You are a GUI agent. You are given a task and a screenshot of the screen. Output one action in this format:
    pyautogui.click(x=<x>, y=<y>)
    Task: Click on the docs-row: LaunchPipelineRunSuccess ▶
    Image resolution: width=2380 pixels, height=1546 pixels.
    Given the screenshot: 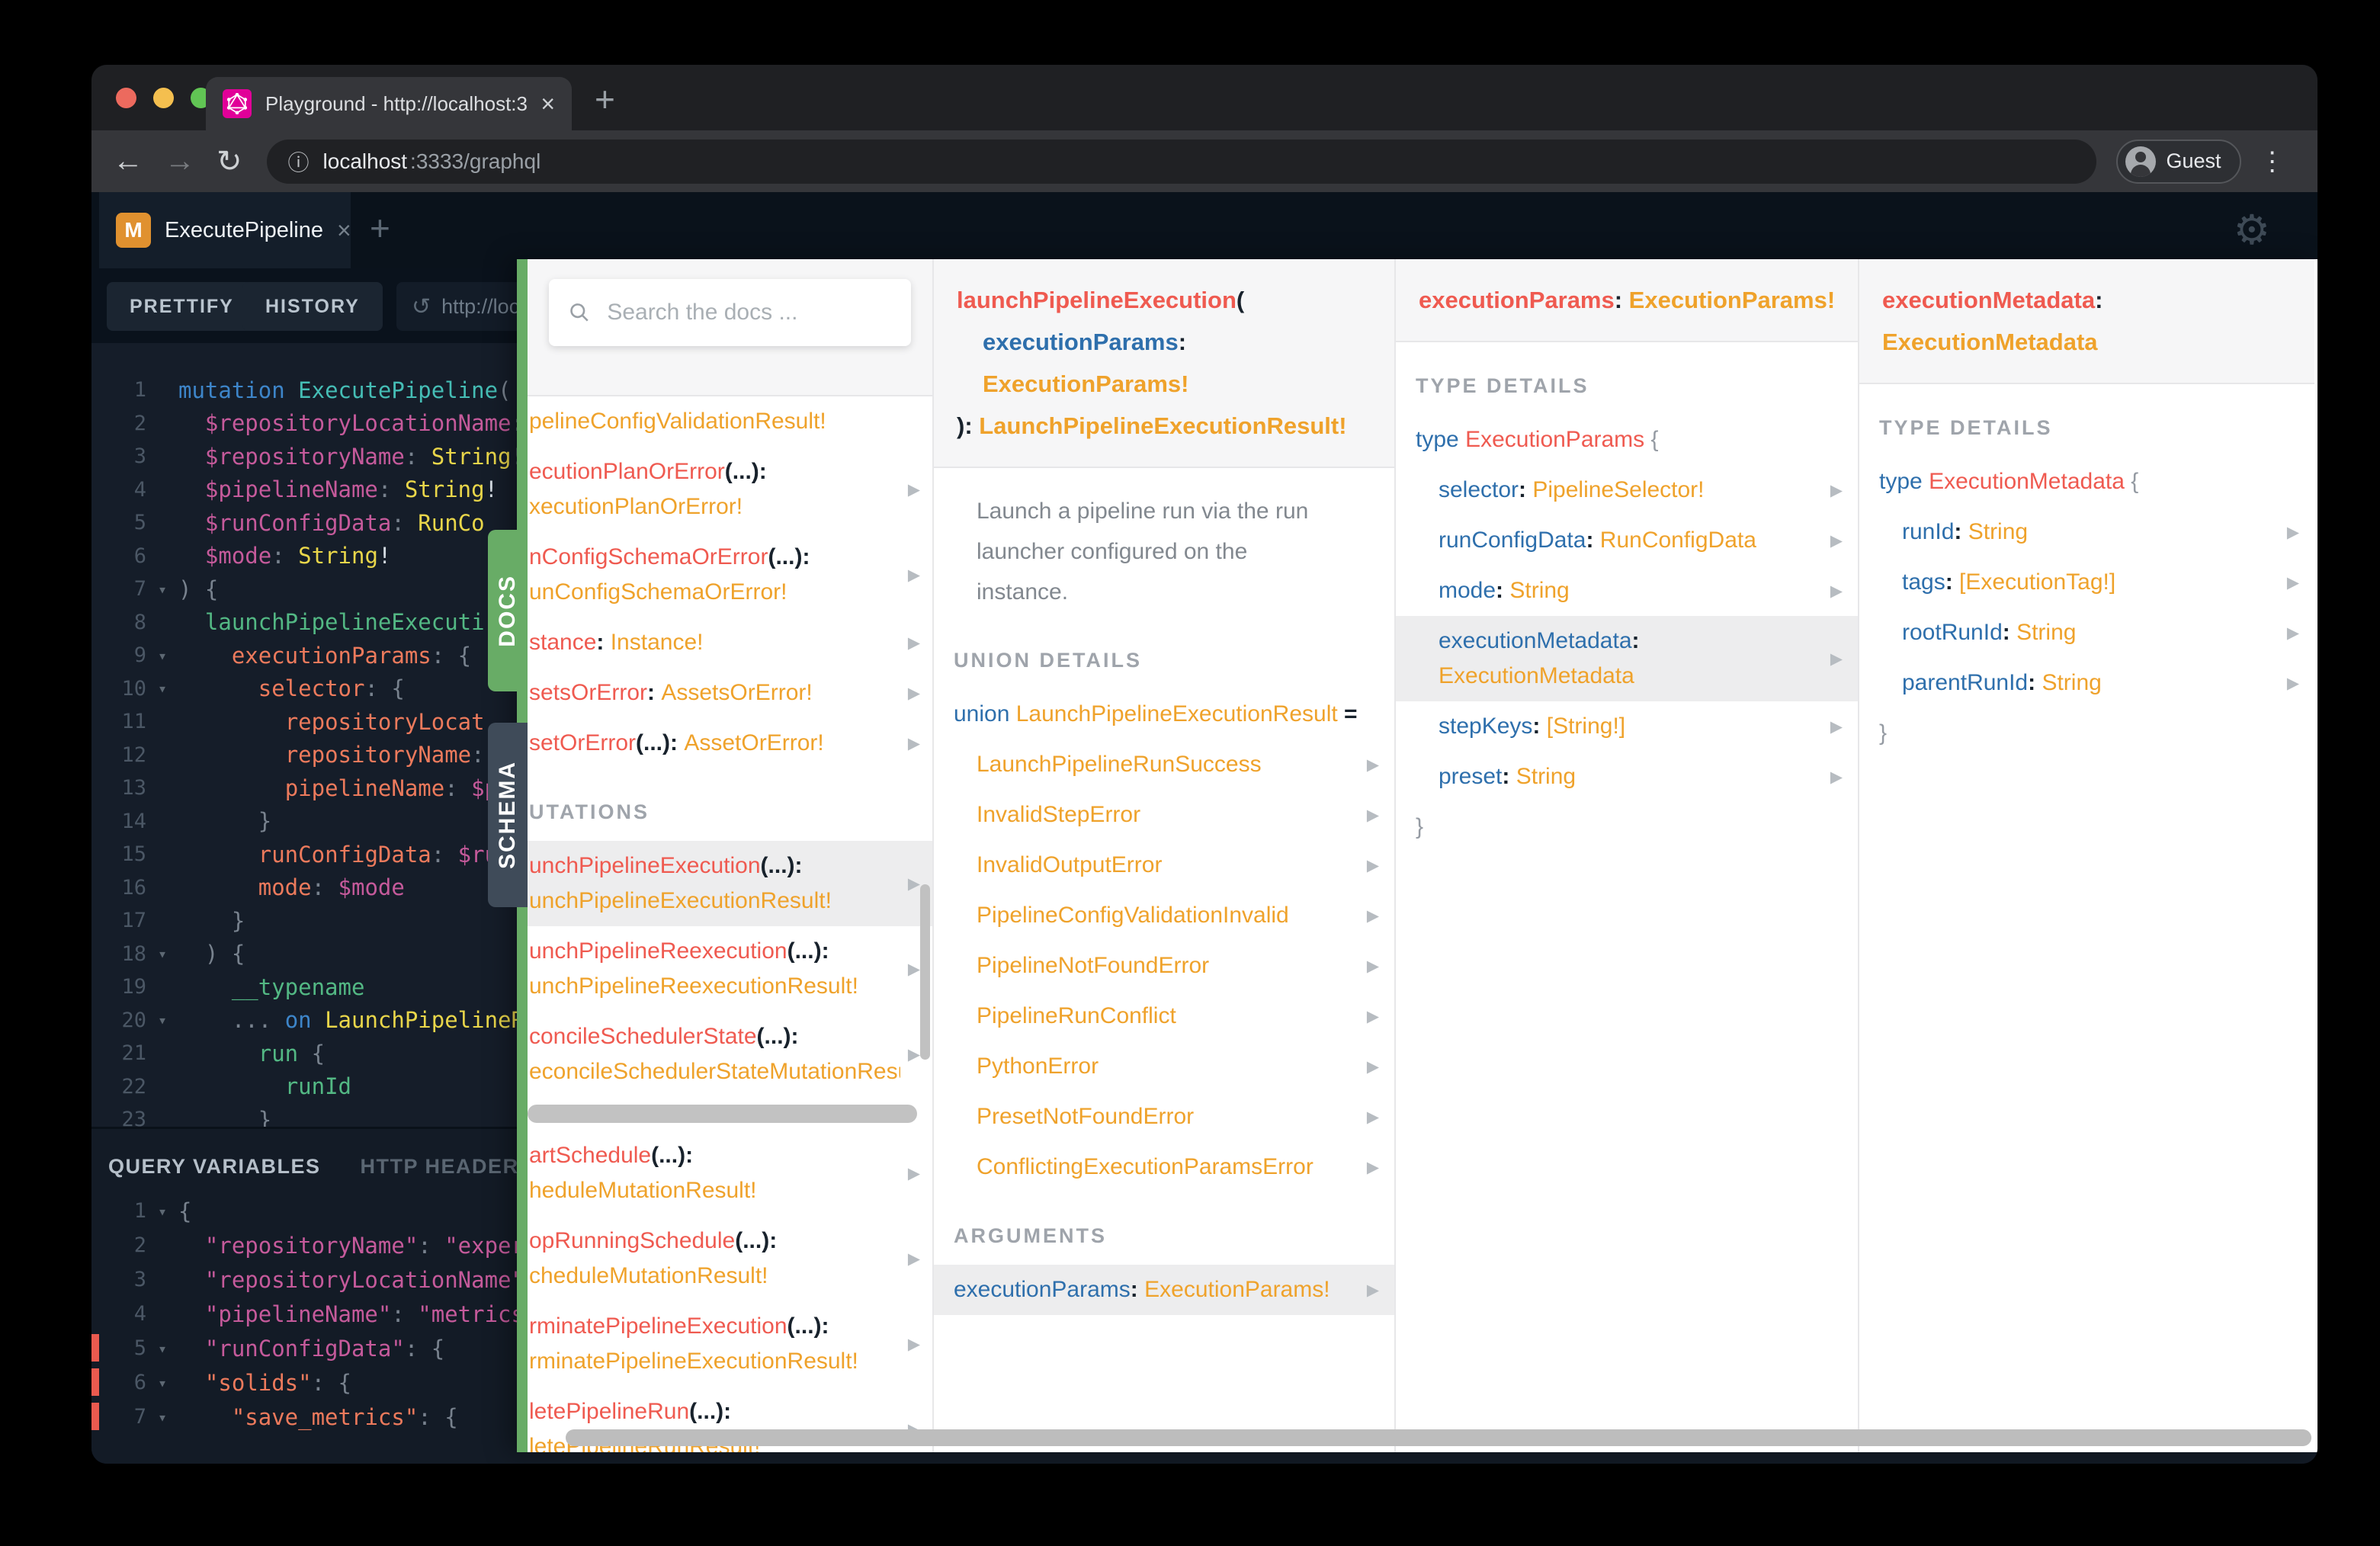 What is the action you would take?
    pyautogui.click(x=1164, y=764)
    